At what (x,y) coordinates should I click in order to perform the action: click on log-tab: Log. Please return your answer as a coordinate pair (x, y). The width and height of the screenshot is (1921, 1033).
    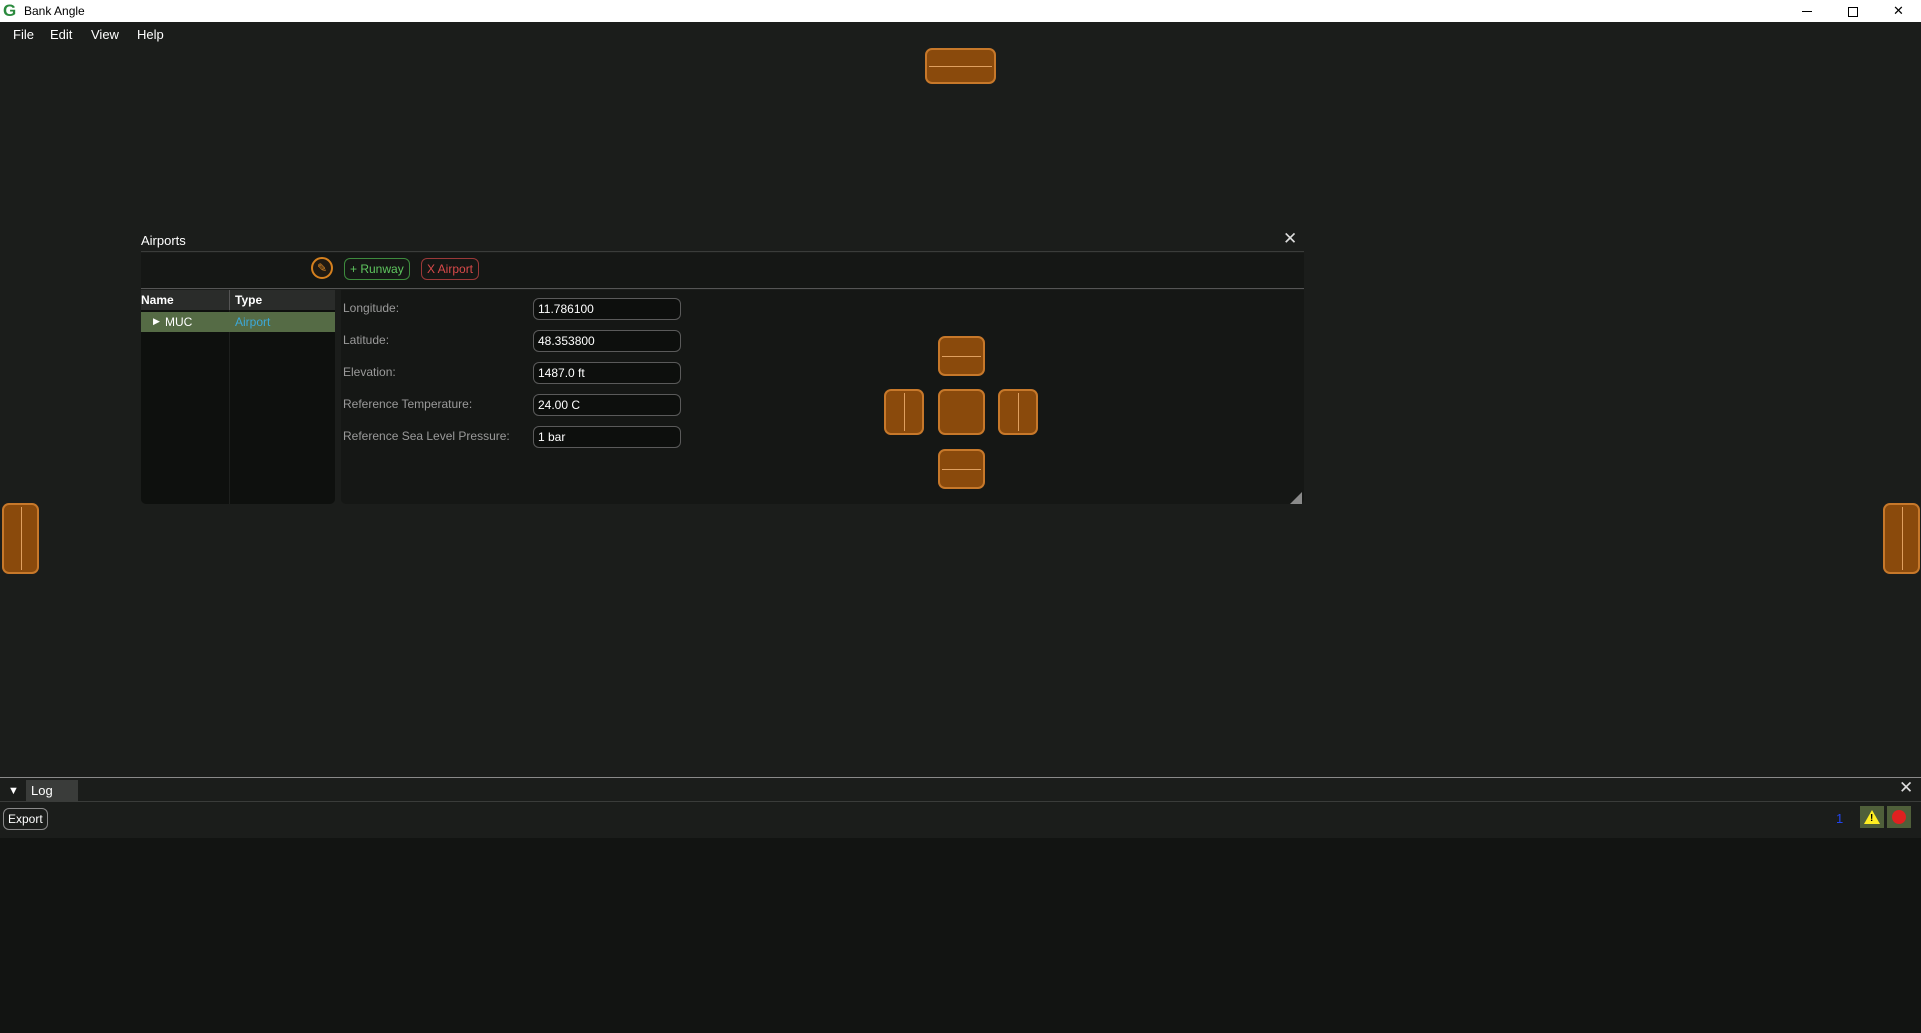
    Looking at the image, I should click on (52, 790).